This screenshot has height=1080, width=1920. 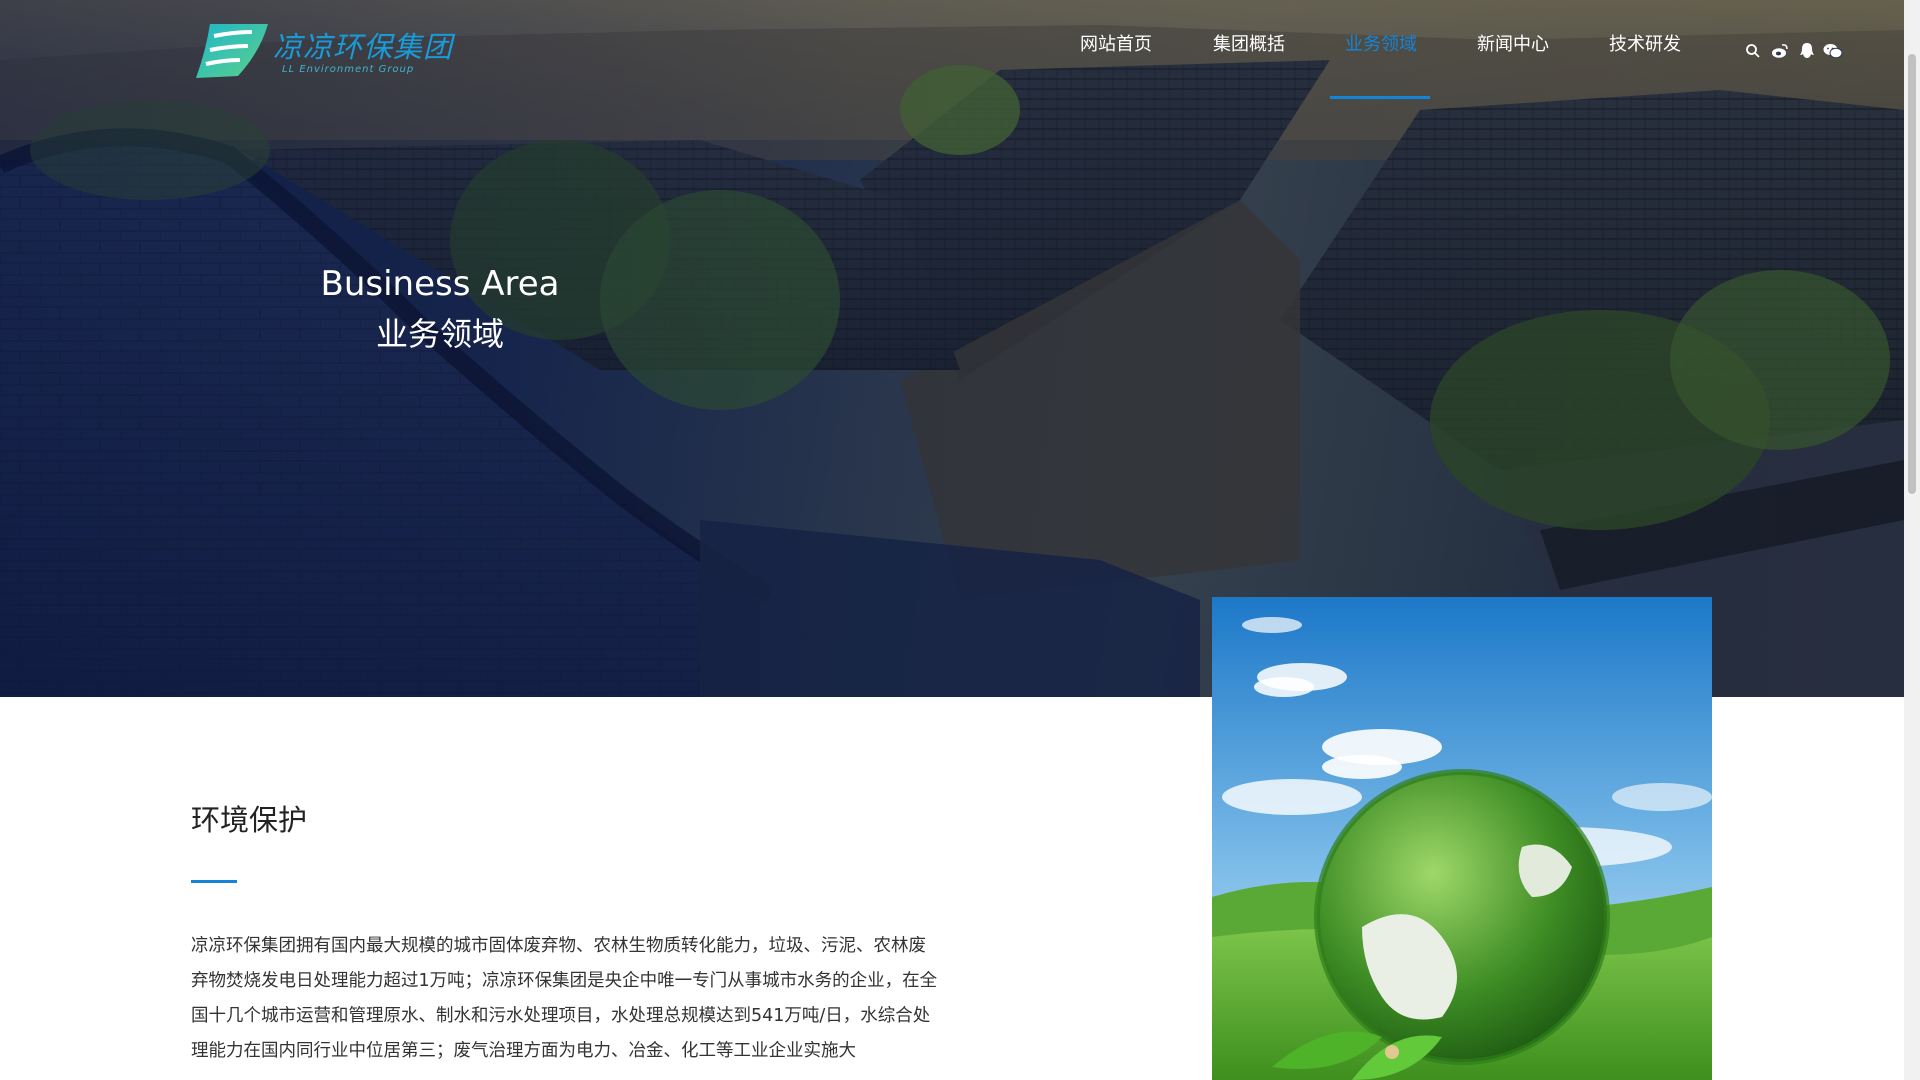 I want to click on page-scrollbar, so click(x=1912, y=540).